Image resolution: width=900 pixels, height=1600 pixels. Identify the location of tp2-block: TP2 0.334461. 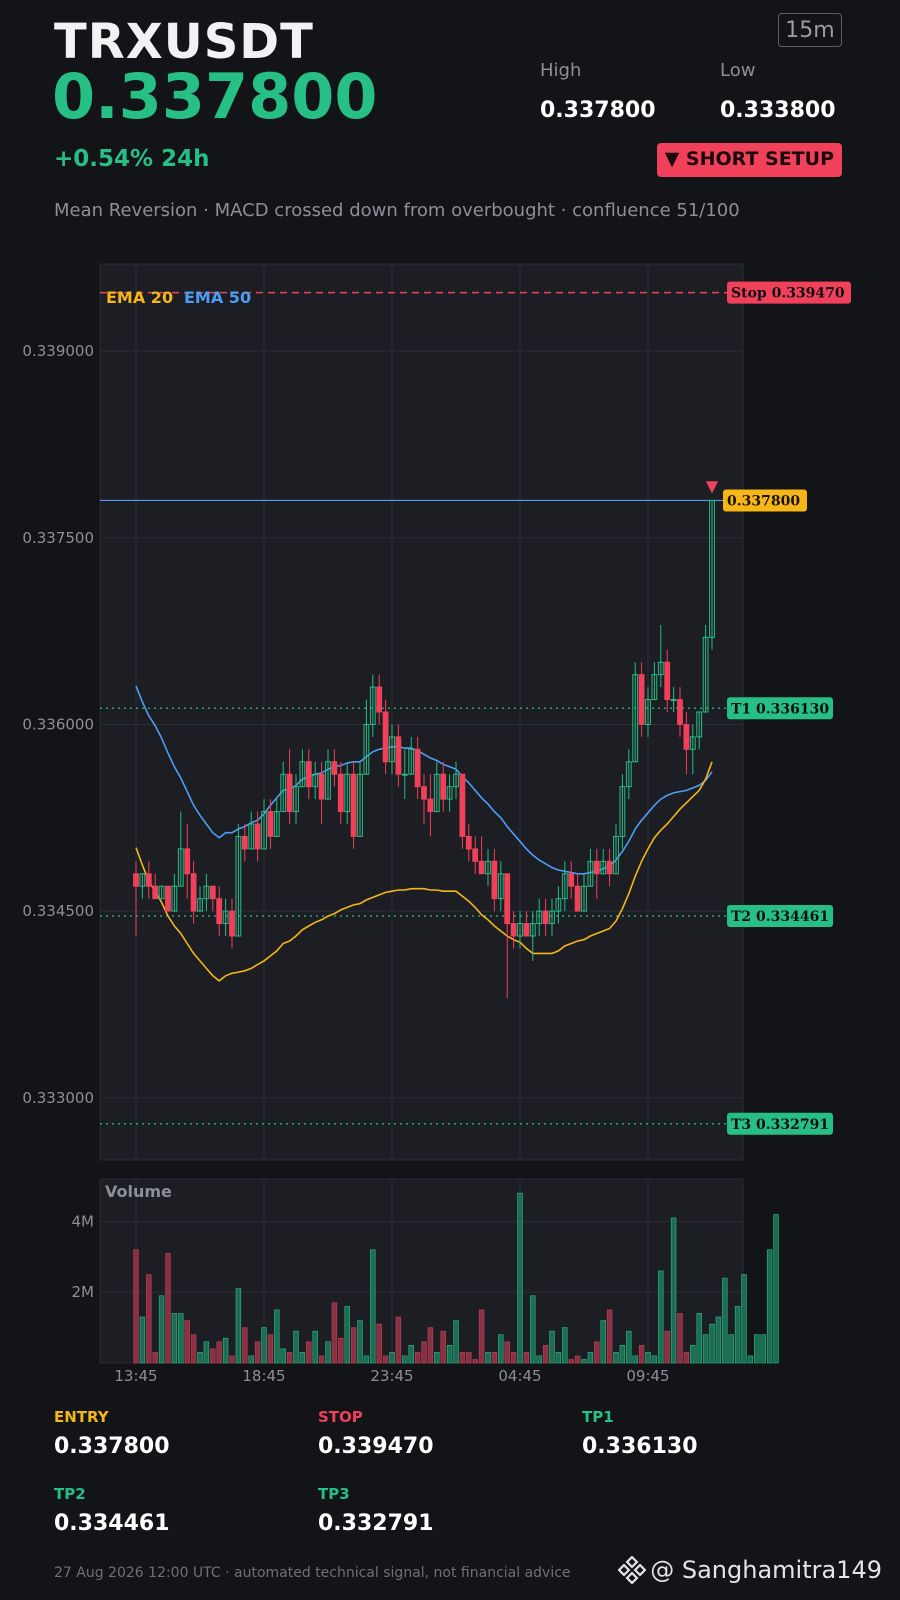
(112, 1510).